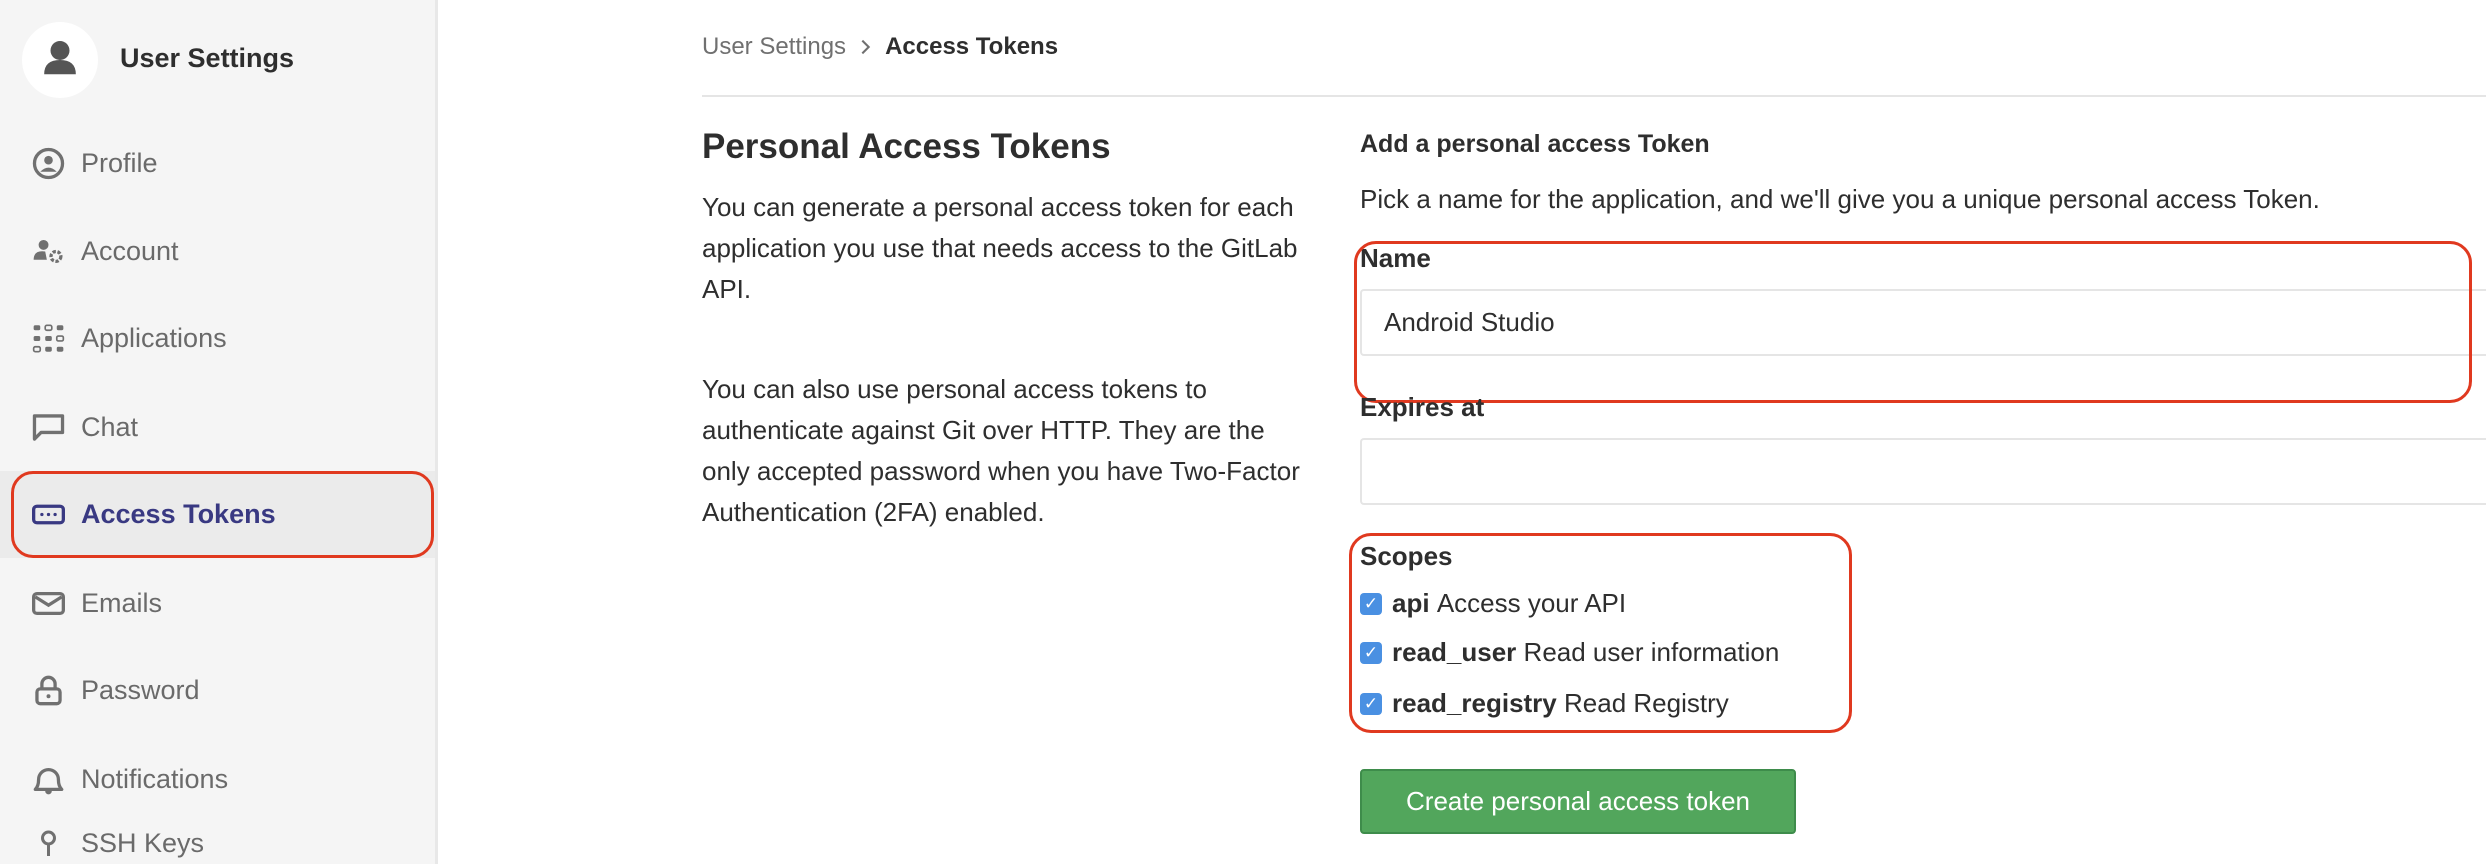 This screenshot has height=864, width=2486. What do you see at coordinates (122, 603) in the screenshot?
I see `sidebar-item-label: Emails` at bounding box center [122, 603].